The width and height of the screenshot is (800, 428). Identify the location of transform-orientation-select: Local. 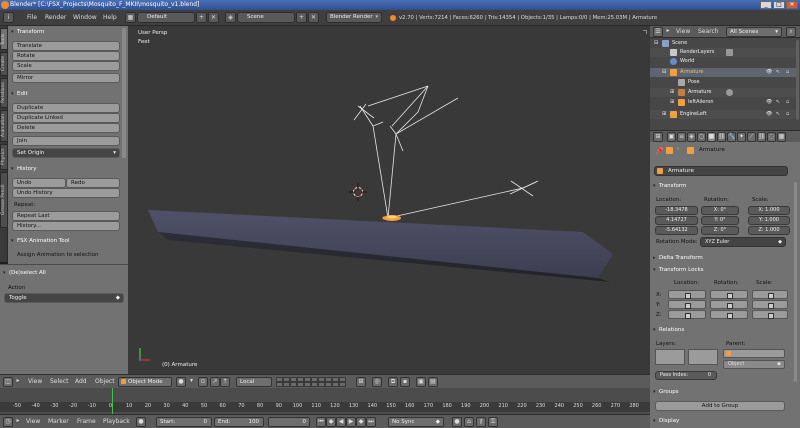
(254, 382).